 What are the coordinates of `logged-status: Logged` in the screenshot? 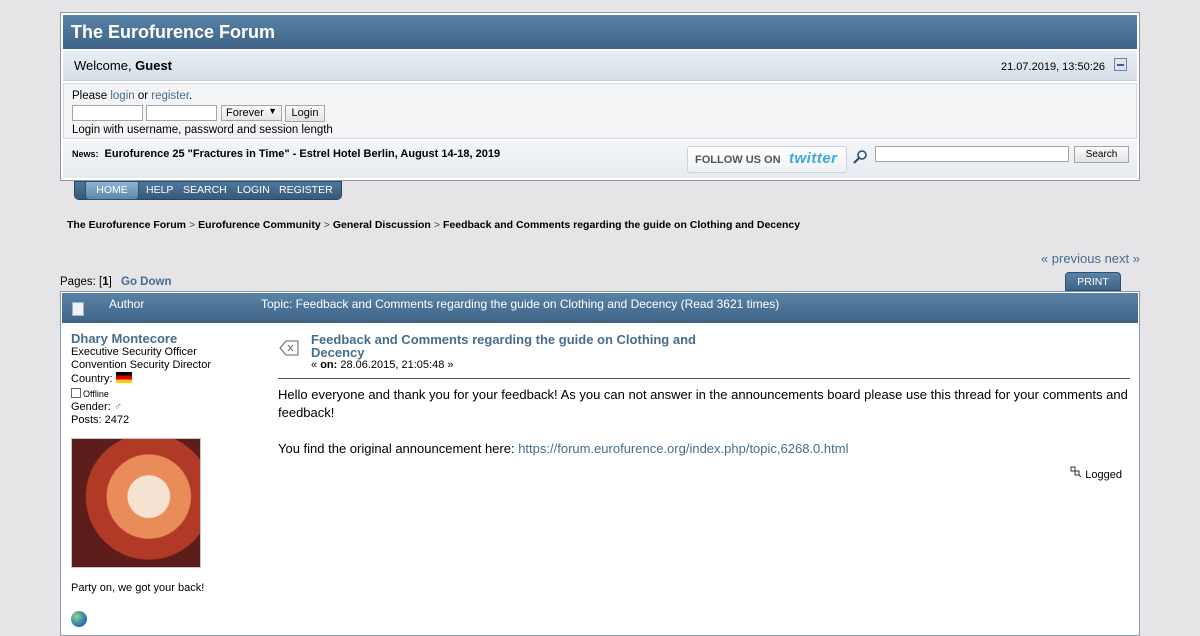 It's located at (1096, 473).